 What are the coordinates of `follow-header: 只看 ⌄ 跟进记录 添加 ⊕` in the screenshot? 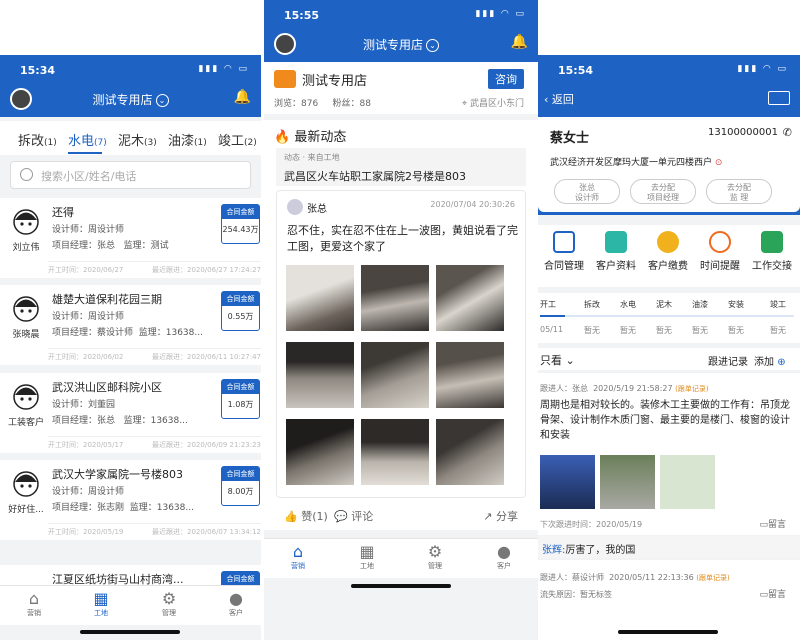 It's located at (669, 359).